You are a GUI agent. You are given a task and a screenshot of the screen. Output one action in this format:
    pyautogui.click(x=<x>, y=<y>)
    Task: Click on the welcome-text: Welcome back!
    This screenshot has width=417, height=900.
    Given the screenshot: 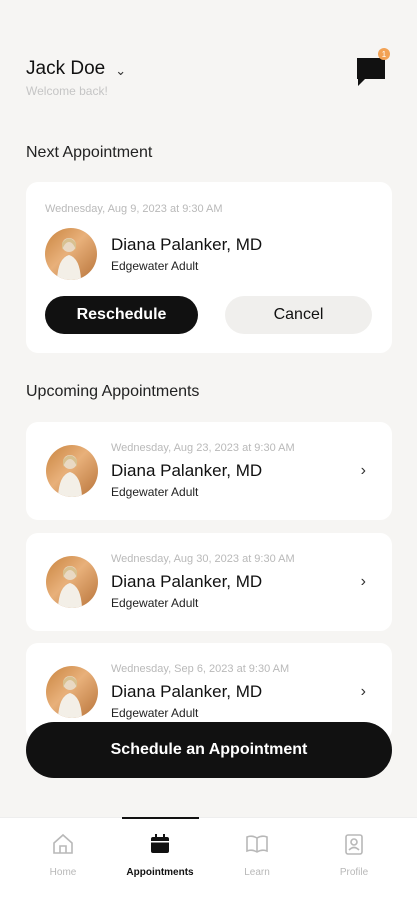 What is the action you would take?
    pyautogui.click(x=67, y=91)
    